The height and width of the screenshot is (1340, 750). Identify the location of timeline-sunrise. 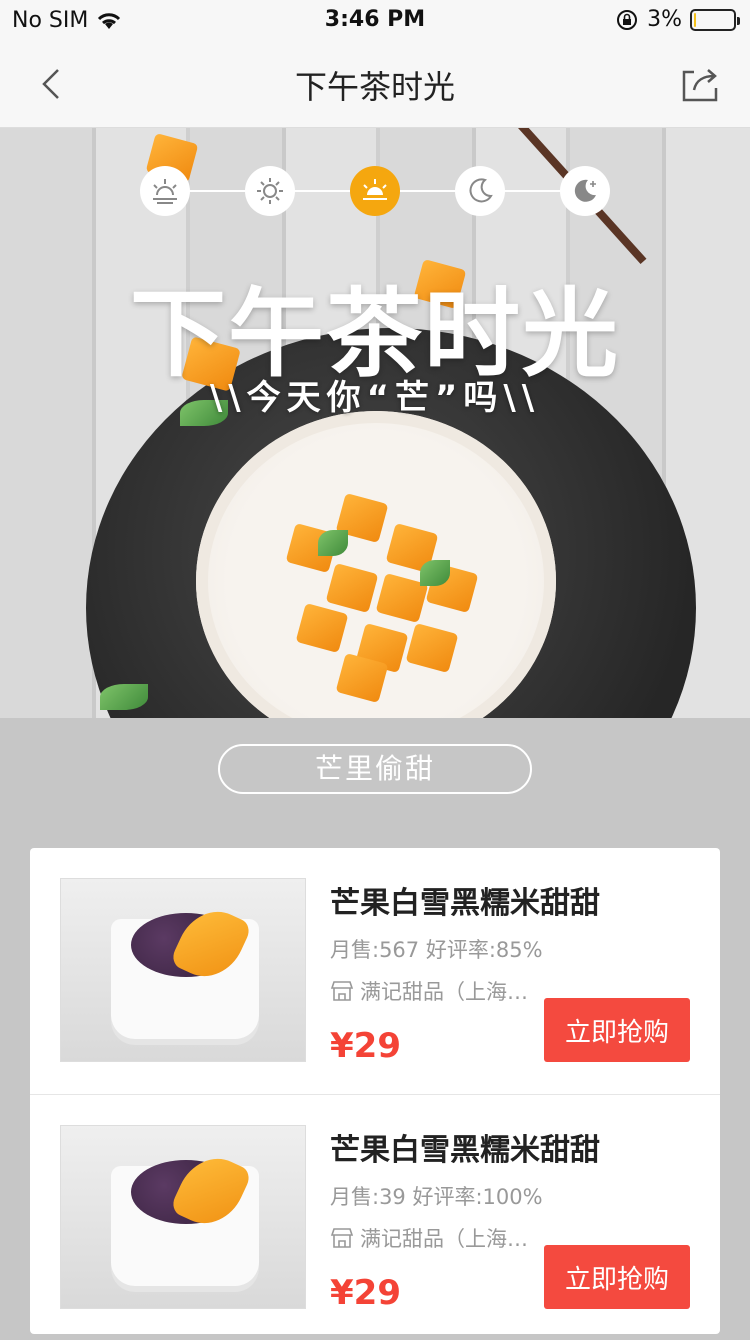
(165, 191).